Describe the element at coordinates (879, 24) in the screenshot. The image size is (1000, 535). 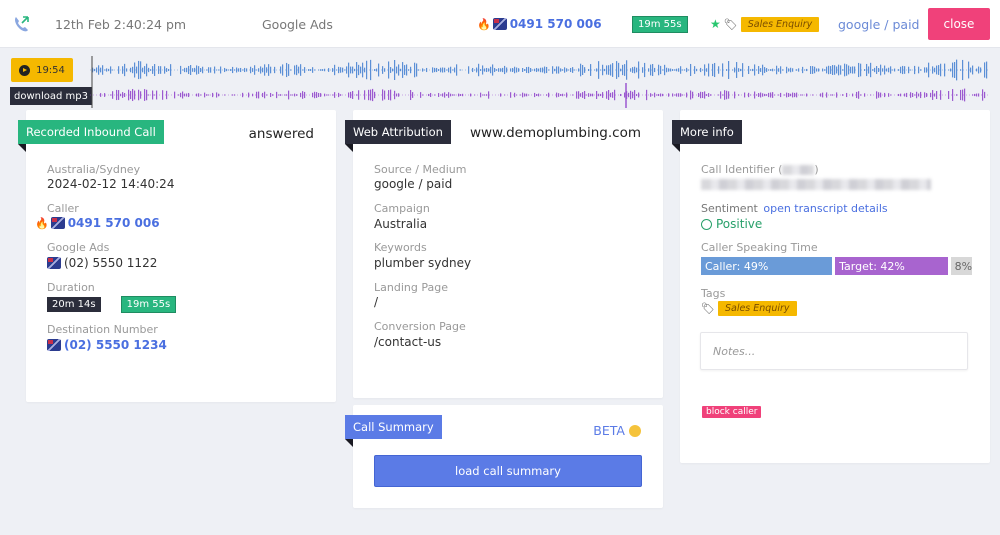
I see `attribution-text: google / paid` at that location.